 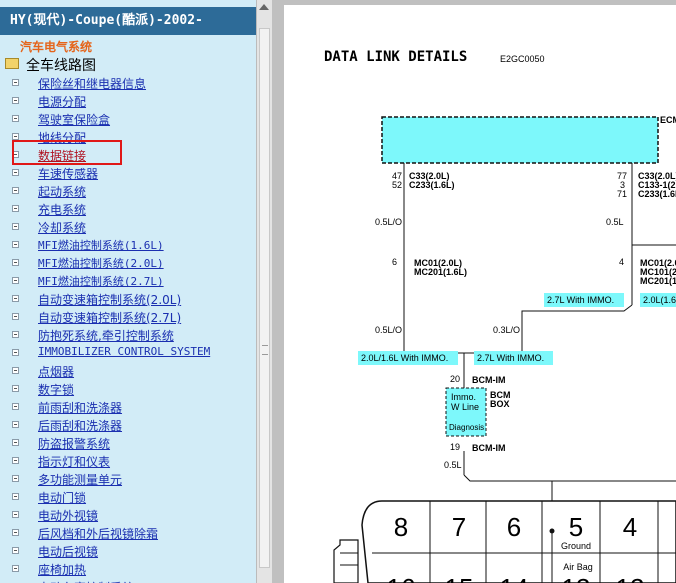 I want to click on tree-item: 防抱死系统,牵引控制系统, so click(x=128, y=335).